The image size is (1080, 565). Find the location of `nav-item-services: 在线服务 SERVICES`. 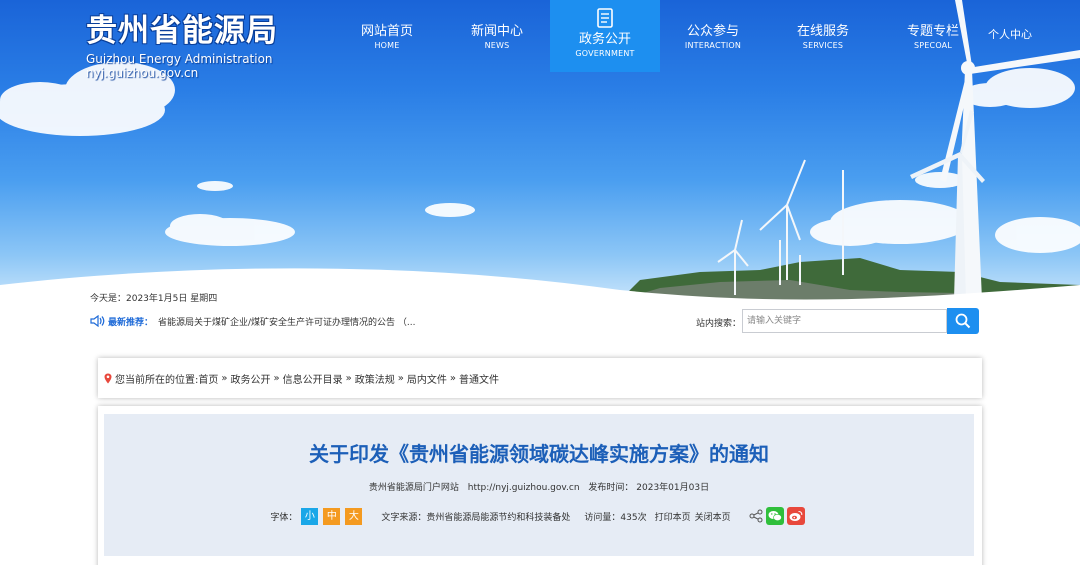

nav-item-services: 在线服务 SERVICES is located at coordinates (823, 36).